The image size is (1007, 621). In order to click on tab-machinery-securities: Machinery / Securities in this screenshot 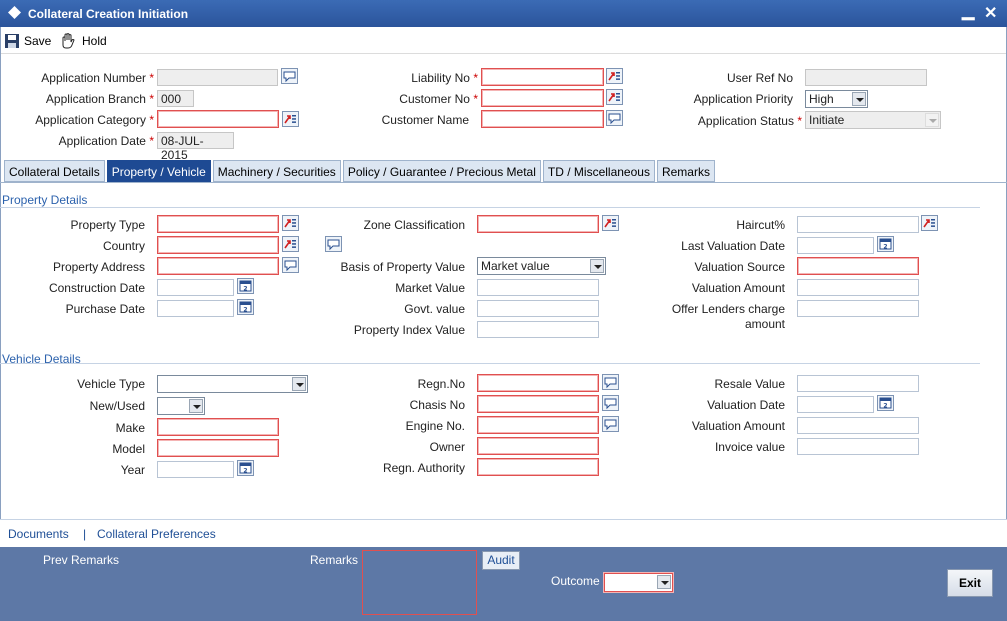, I will do `click(276, 171)`.